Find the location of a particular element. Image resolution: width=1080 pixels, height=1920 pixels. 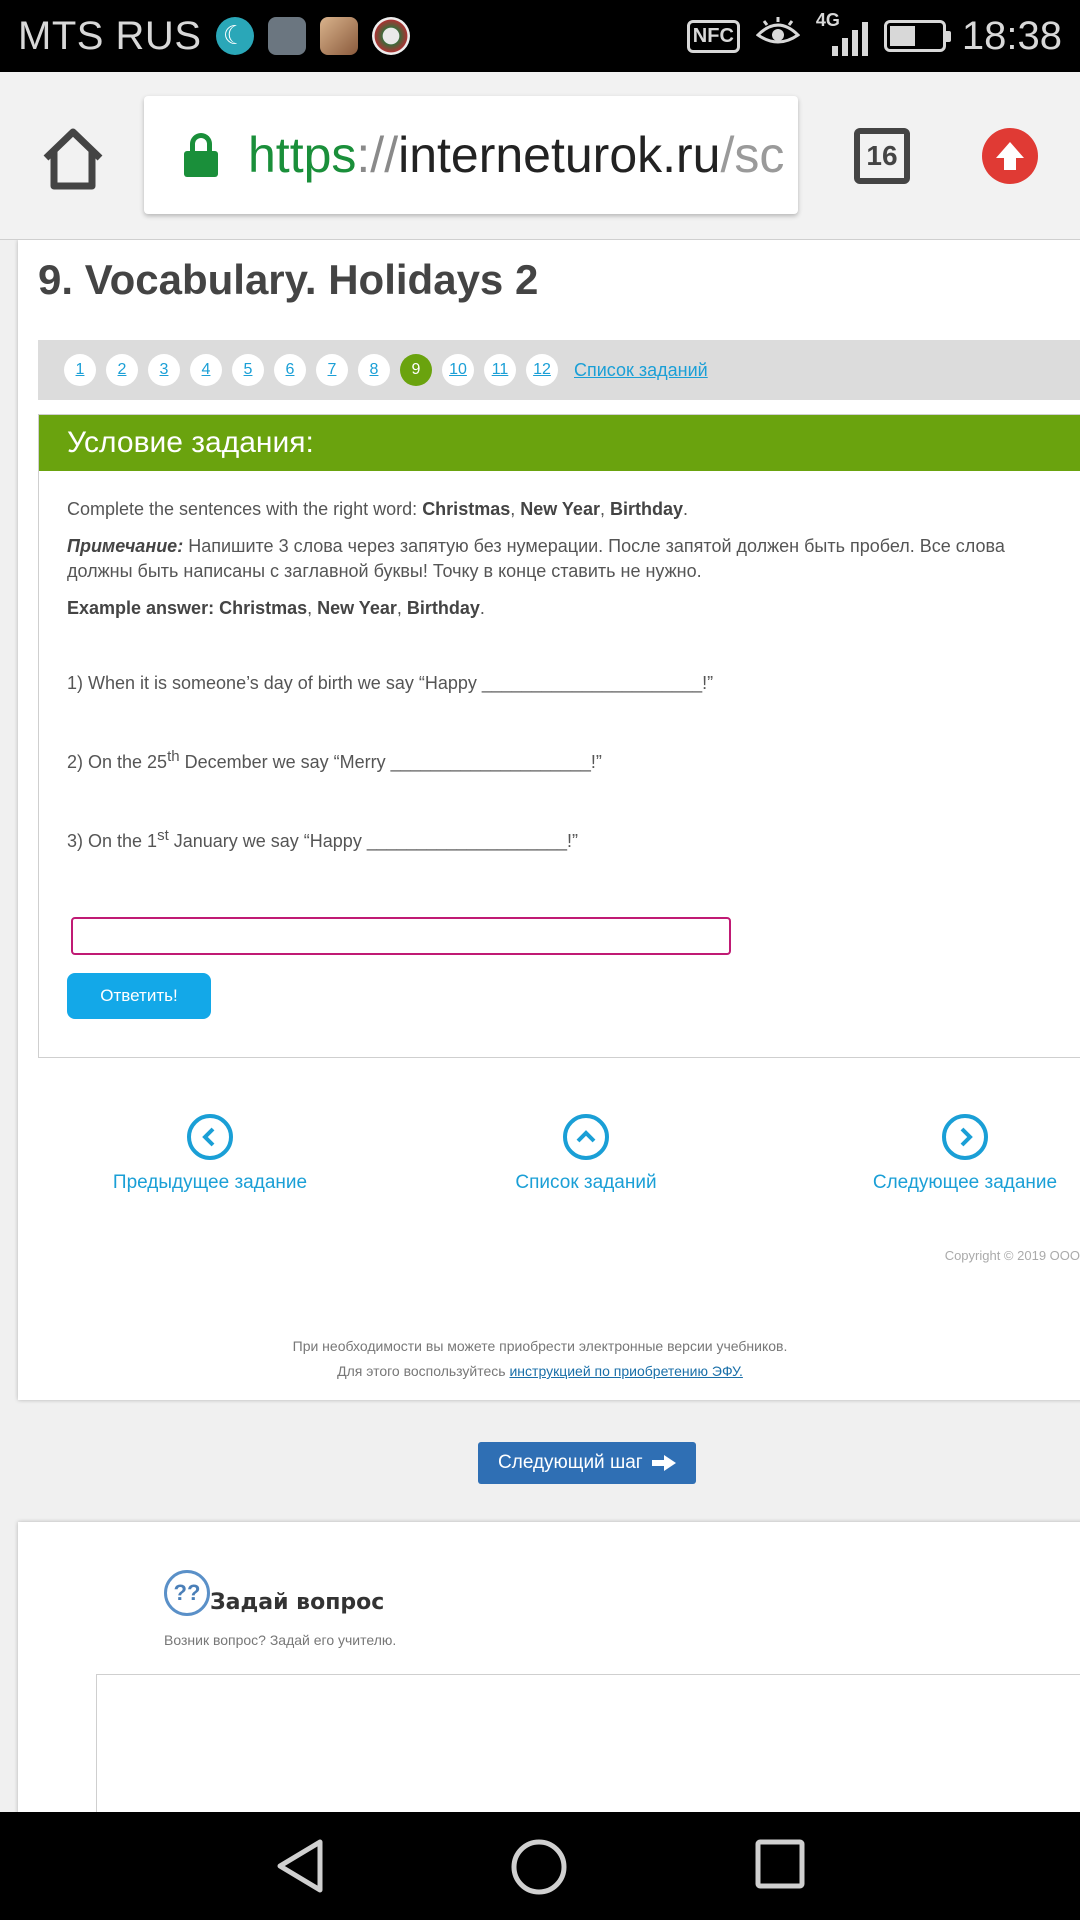

question-icon: ?? is located at coordinates (187, 1593).